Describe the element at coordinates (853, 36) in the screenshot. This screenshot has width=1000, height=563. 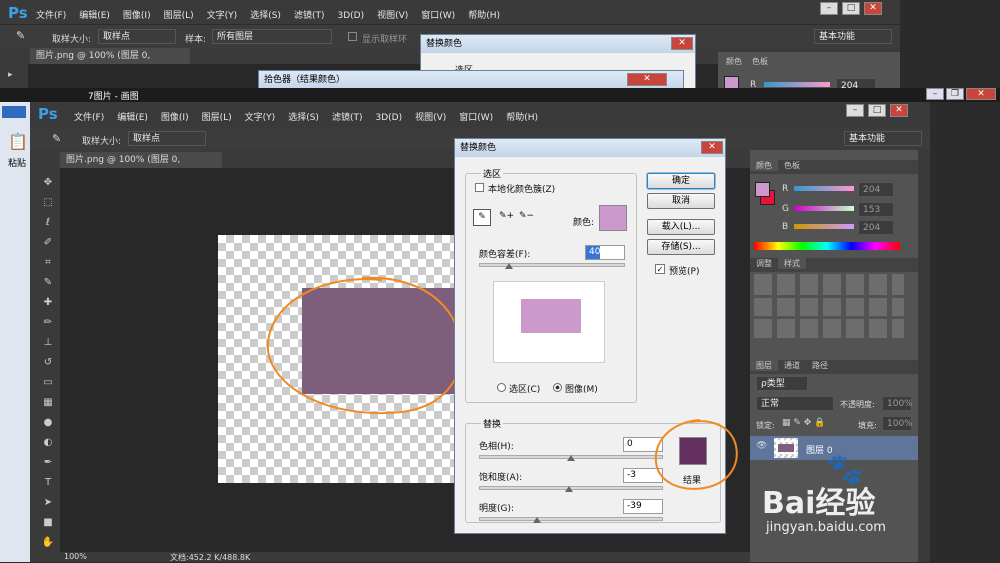
I see `back-workspace-select: 基本功能` at that location.